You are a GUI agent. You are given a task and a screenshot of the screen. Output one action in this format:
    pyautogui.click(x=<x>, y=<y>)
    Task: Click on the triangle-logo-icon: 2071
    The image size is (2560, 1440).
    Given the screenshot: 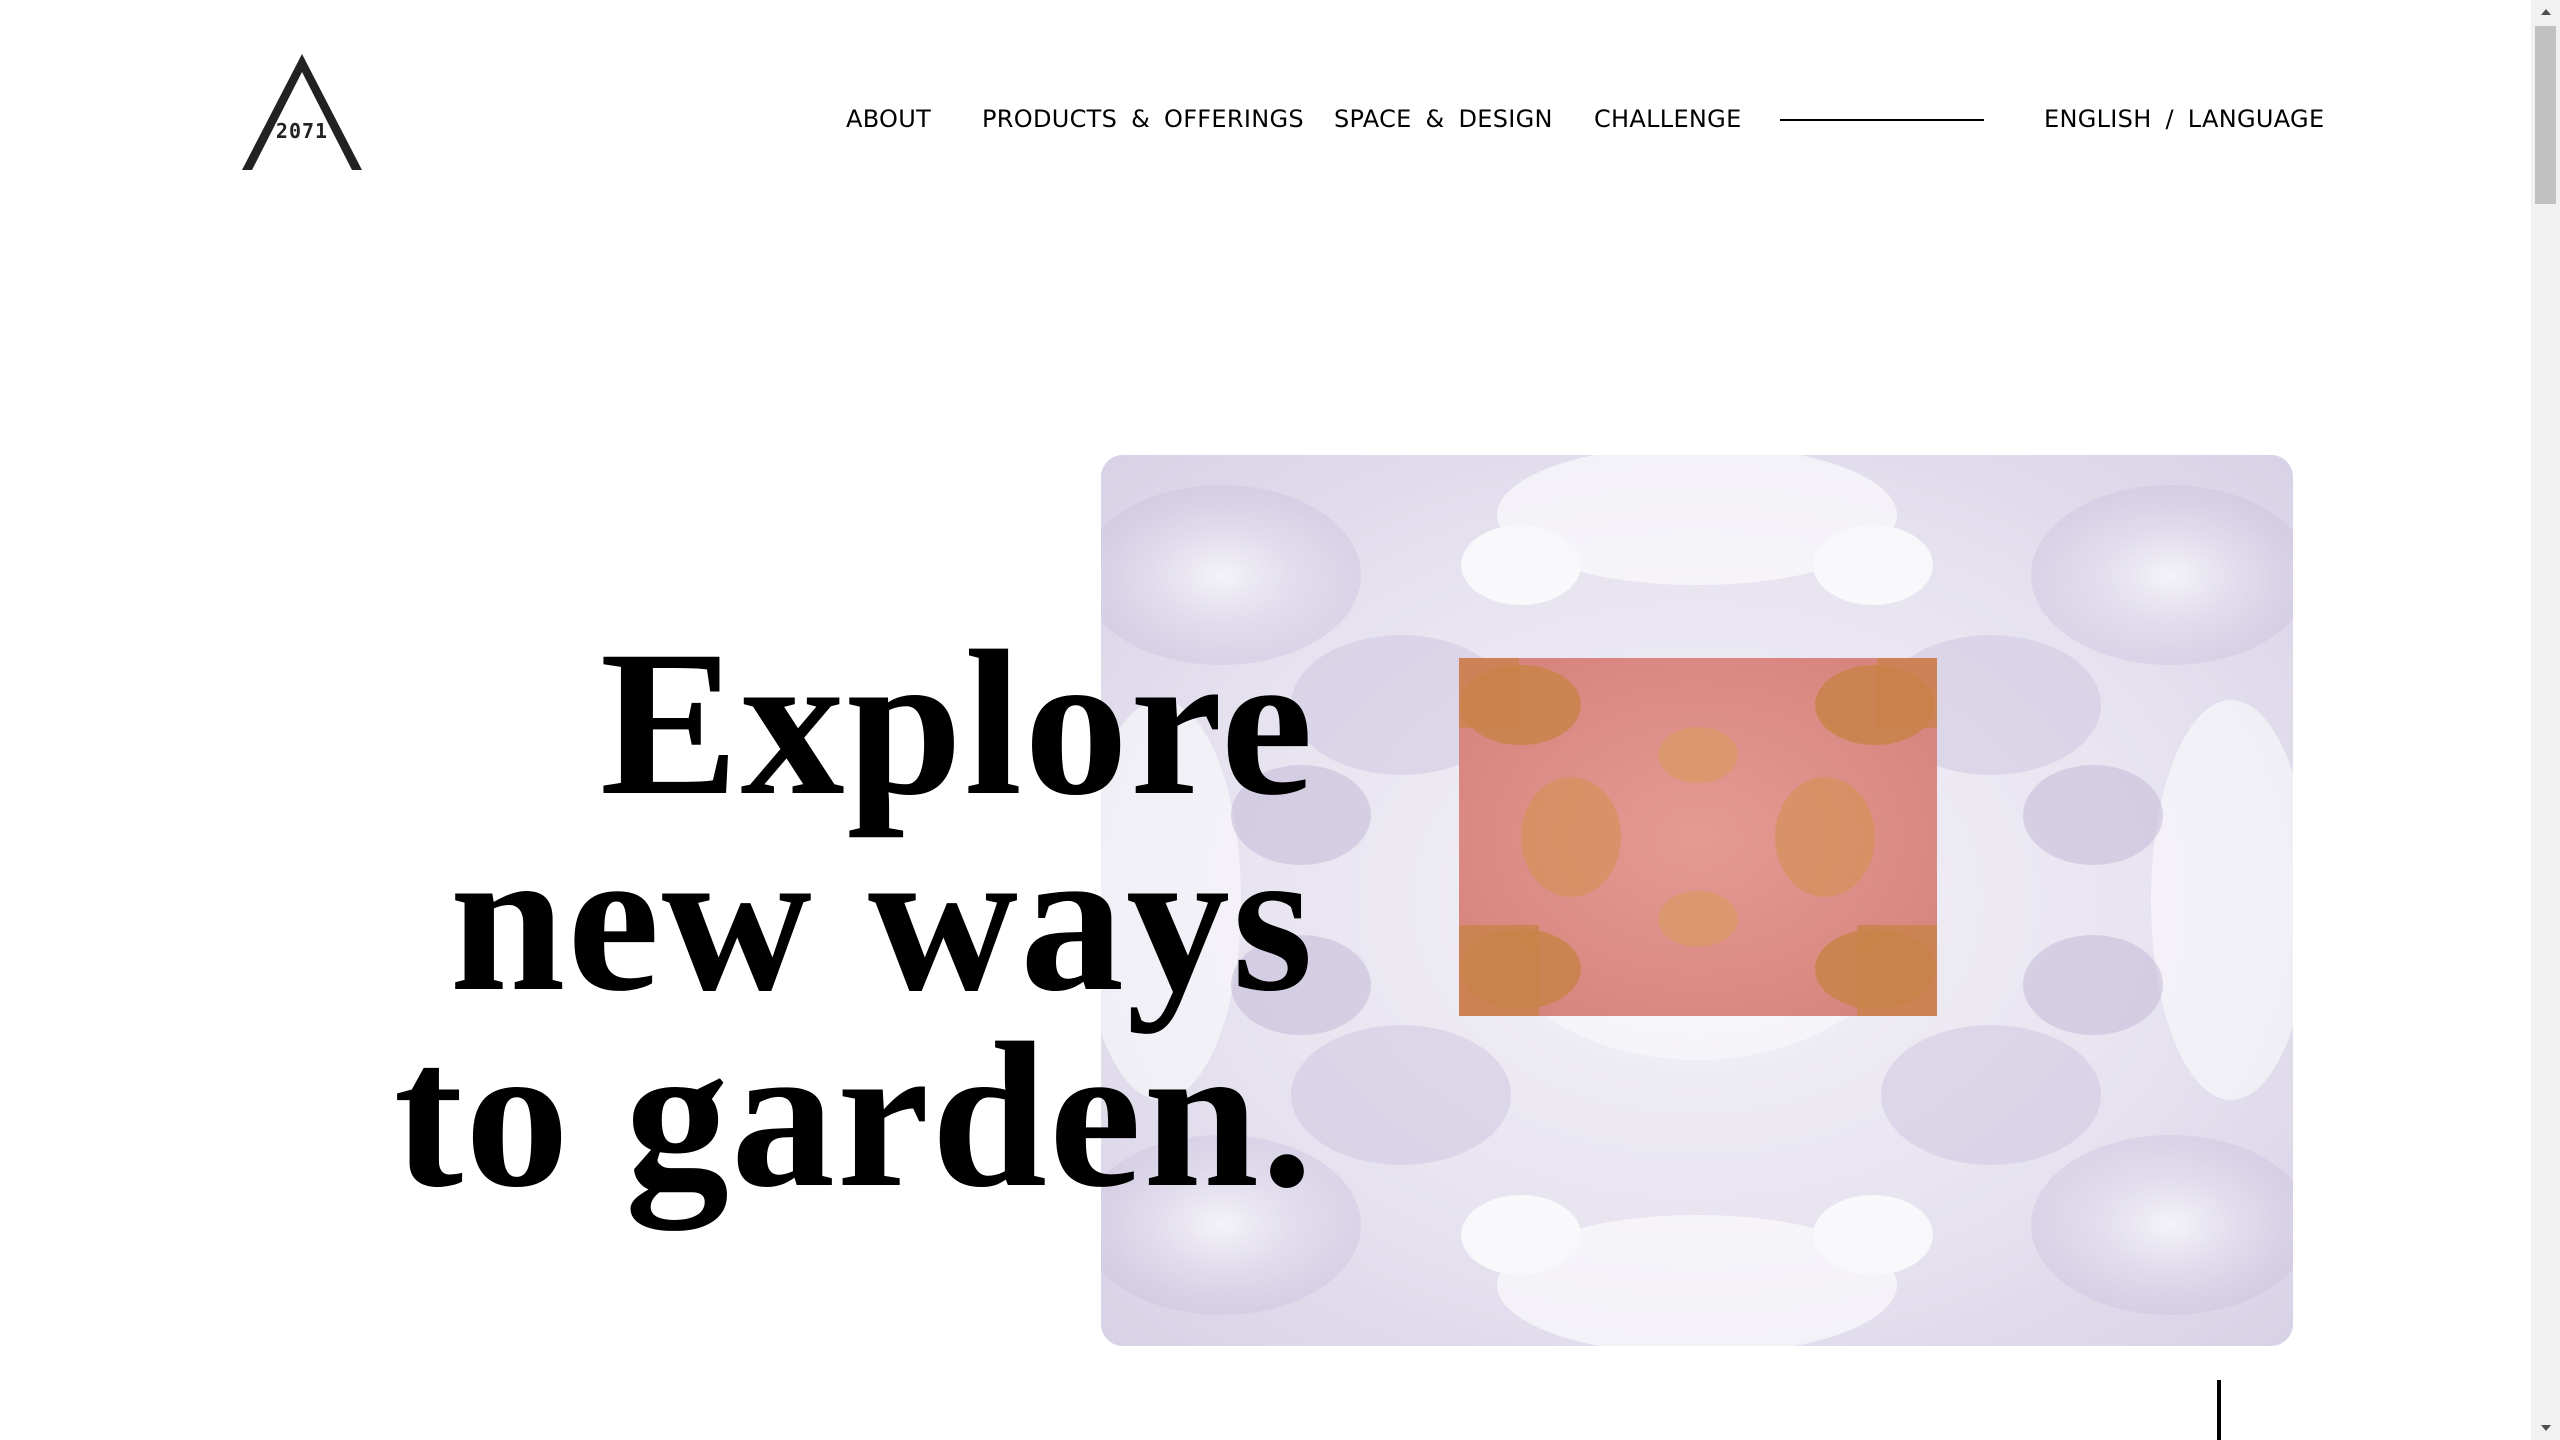 What is the action you would take?
    pyautogui.click(x=302, y=112)
    